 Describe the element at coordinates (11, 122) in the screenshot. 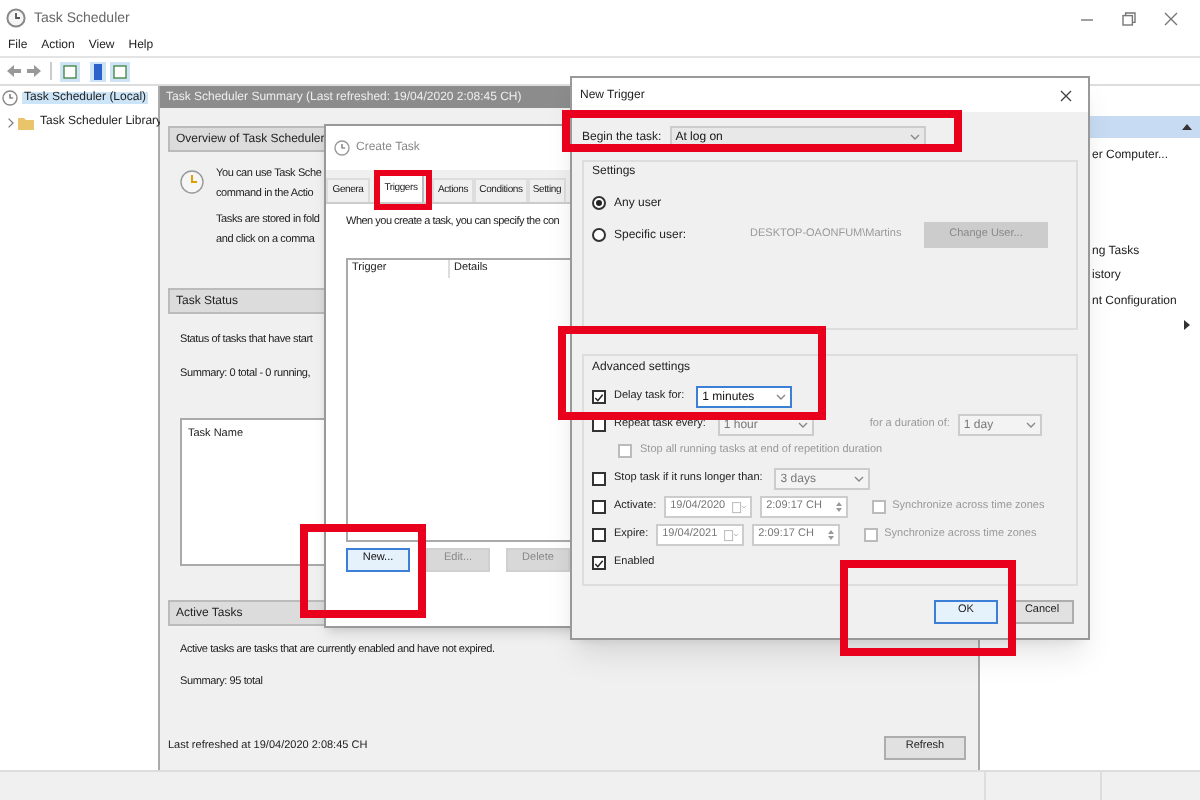

I see `chevron-right-icon` at that location.